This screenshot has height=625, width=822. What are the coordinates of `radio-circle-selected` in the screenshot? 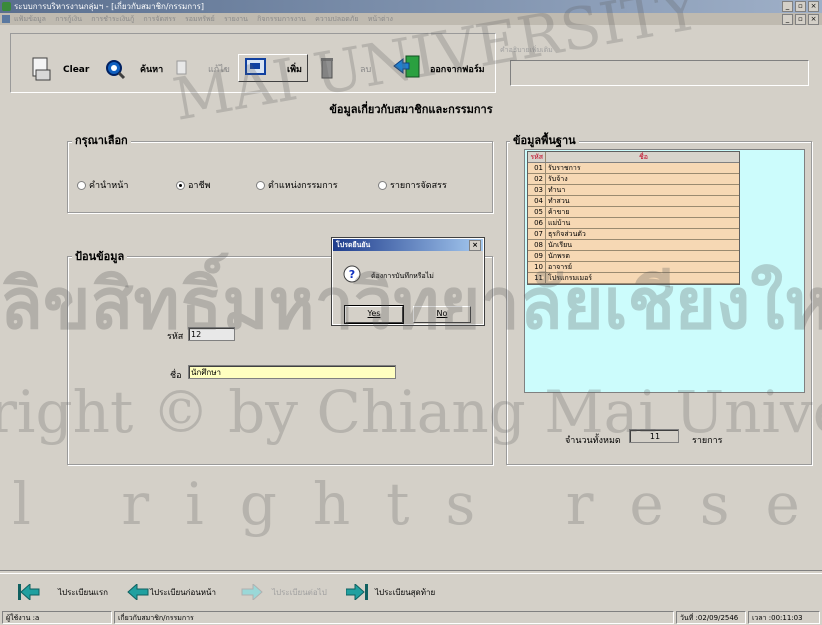 It's located at (180, 185).